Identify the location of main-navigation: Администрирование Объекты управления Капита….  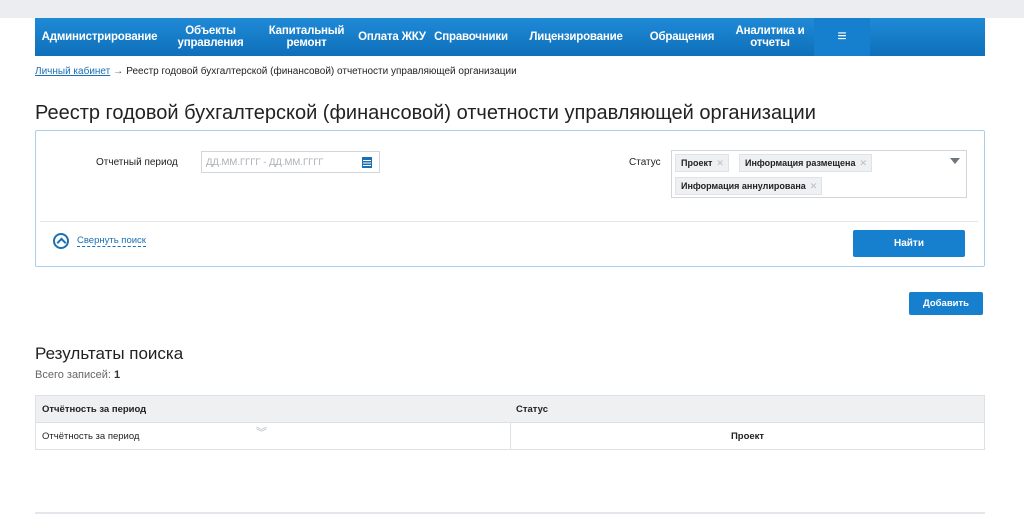
(510, 37).